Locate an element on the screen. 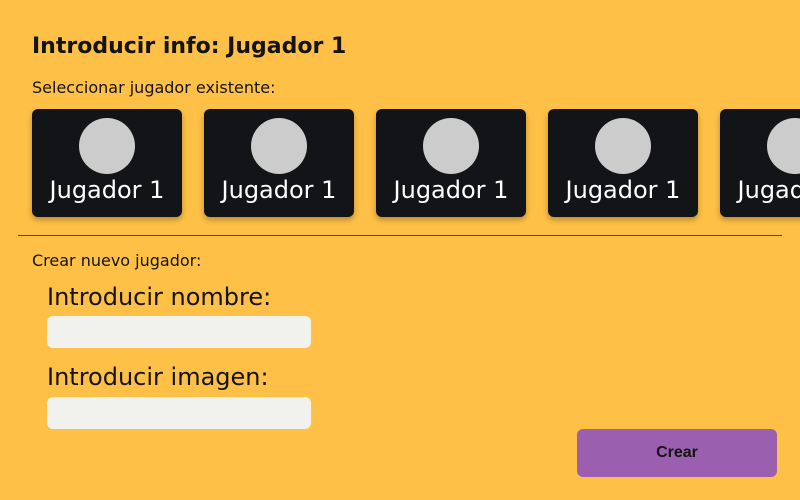 The height and width of the screenshot is (500, 800). name-field-label: Introducir nombre: is located at coordinates (159, 297).